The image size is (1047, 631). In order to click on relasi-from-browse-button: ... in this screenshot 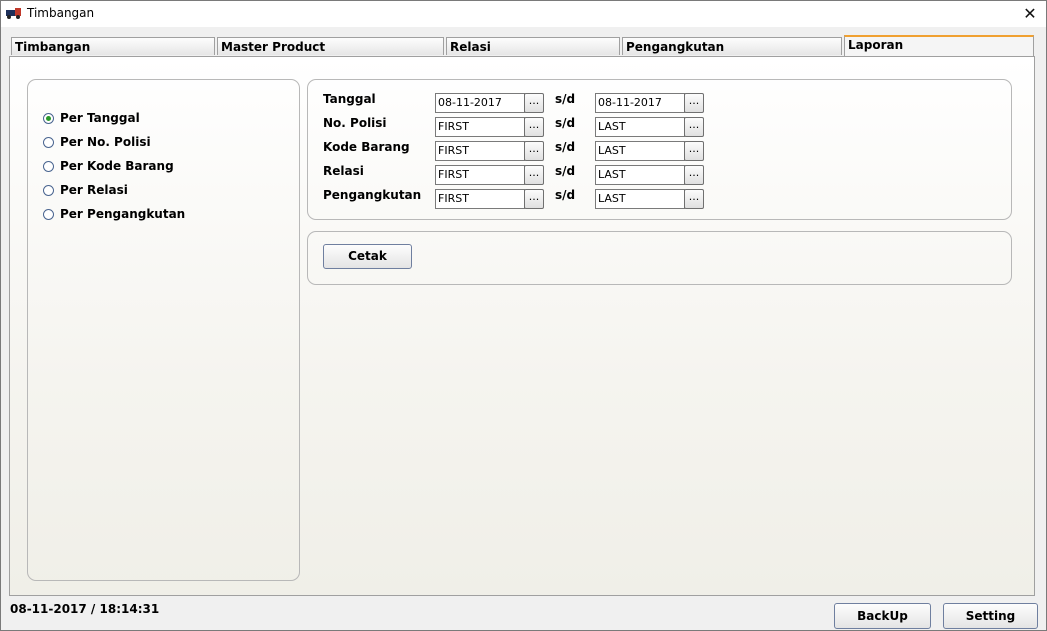, I will do `click(534, 175)`.